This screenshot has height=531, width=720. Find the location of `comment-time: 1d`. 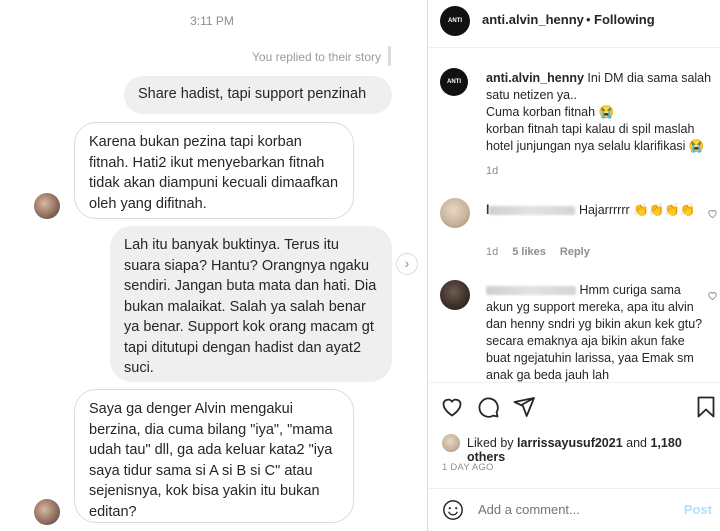

comment-time: 1d is located at coordinates (492, 252).